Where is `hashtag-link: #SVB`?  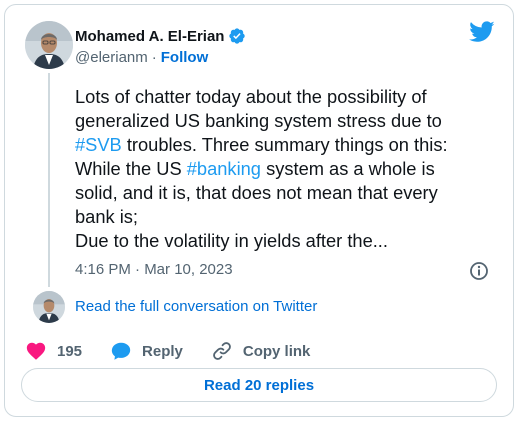
hashtag-link: #SVB is located at coordinates (98, 144).